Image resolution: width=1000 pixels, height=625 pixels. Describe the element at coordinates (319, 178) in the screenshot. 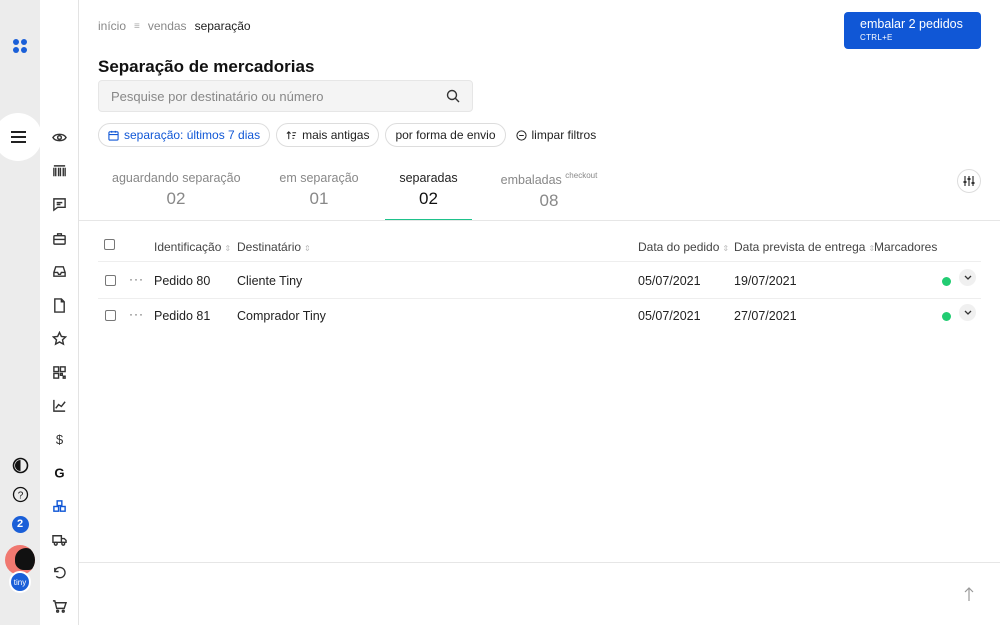

I see `tab-label: em separação` at that location.